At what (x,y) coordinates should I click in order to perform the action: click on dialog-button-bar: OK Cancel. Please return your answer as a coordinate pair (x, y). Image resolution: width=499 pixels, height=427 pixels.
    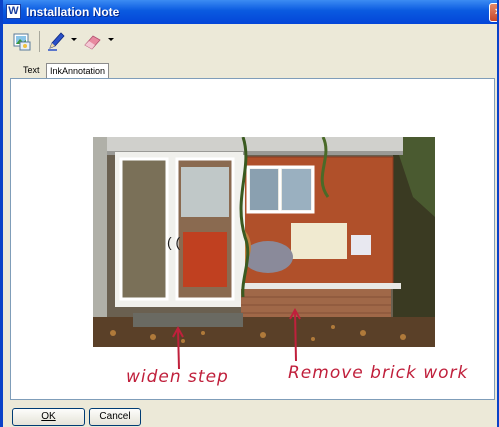
    Looking at the image, I should click on (250, 415).